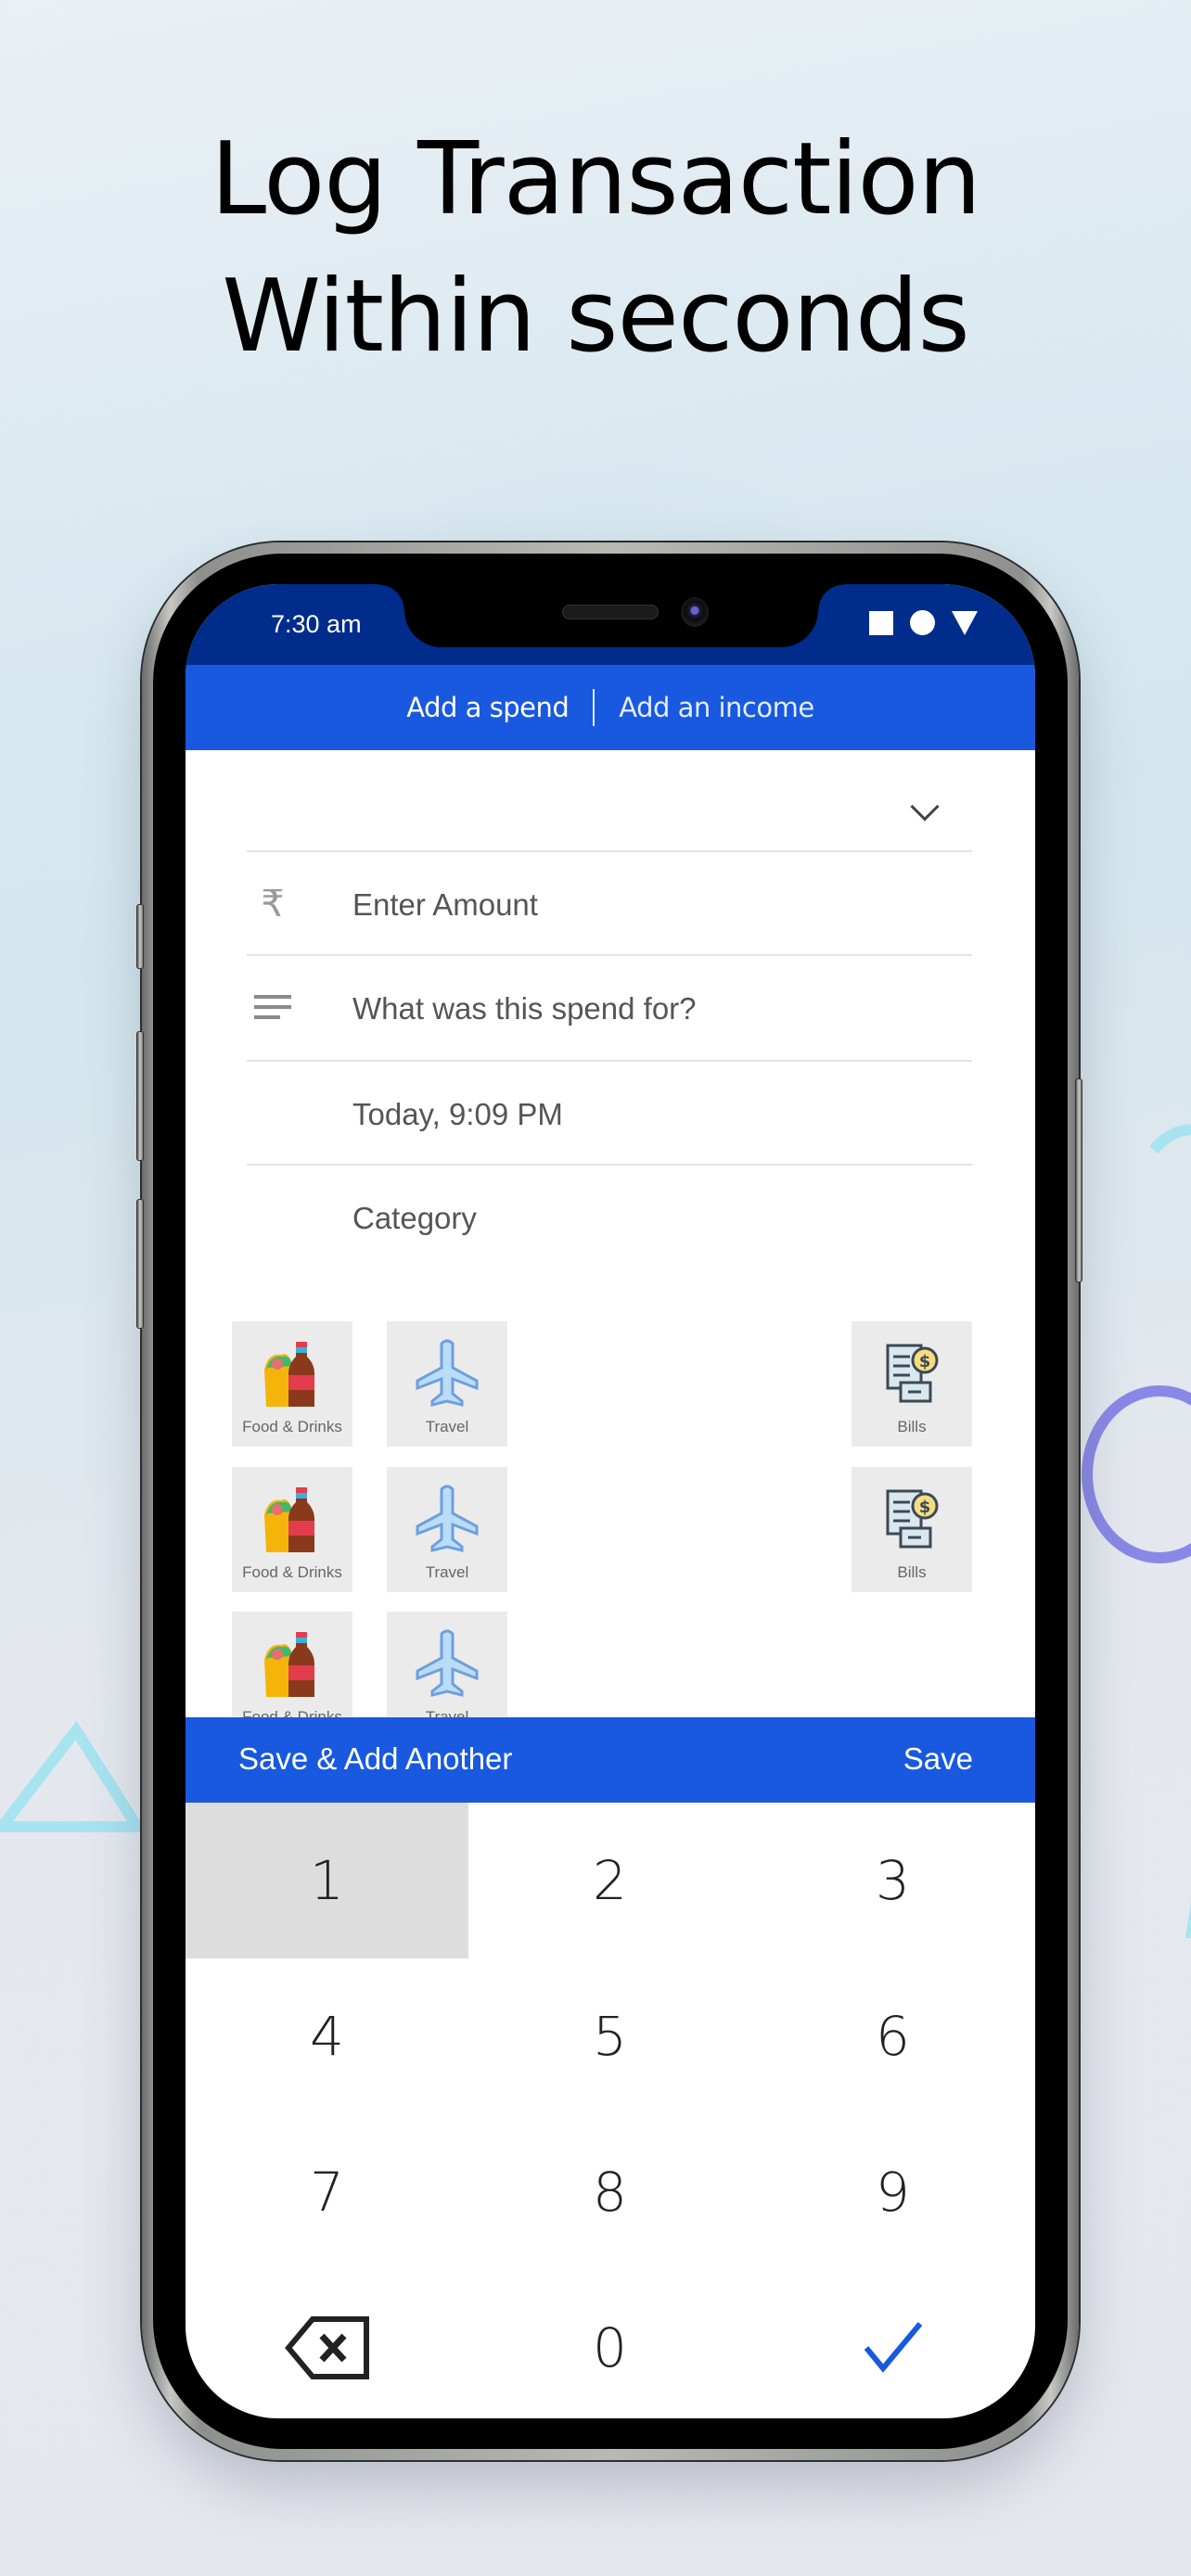 Image resolution: width=1191 pixels, height=2576 pixels. What do you see at coordinates (327, 2036) in the screenshot?
I see `key-4: 4` at bounding box center [327, 2036].